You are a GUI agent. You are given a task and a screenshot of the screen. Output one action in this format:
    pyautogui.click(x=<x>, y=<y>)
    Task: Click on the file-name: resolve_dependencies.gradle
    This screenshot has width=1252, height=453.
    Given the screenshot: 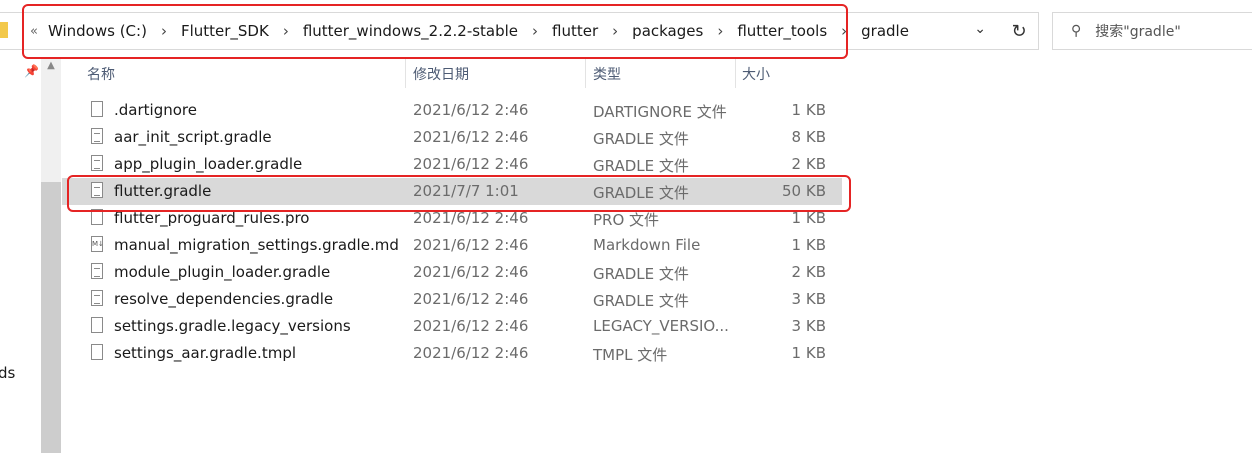 What is the action you would take?
    pyautogui.click(x=224, y=299)
    